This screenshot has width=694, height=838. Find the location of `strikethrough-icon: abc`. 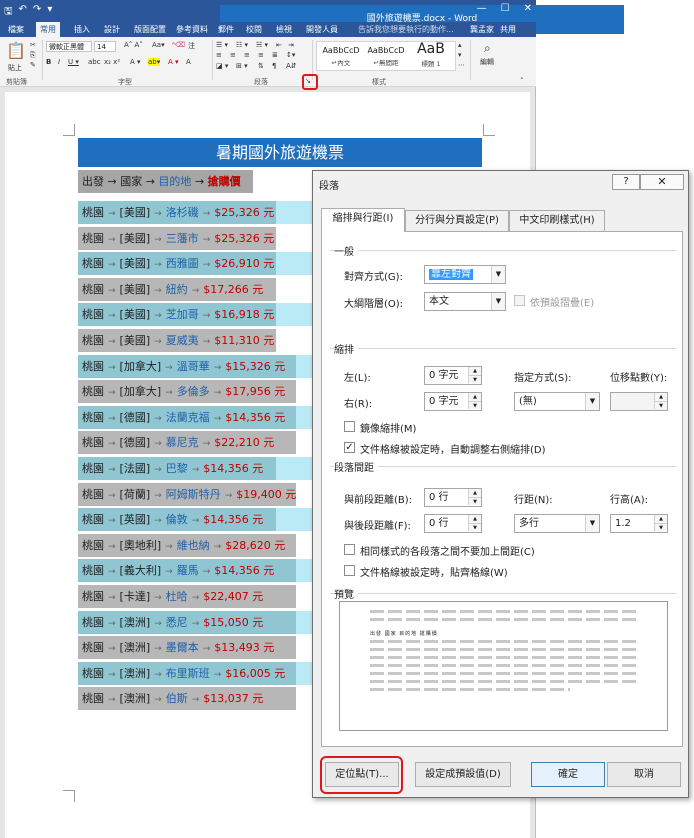

strikethrough-icon: abc is located at coordinates (94, 62).